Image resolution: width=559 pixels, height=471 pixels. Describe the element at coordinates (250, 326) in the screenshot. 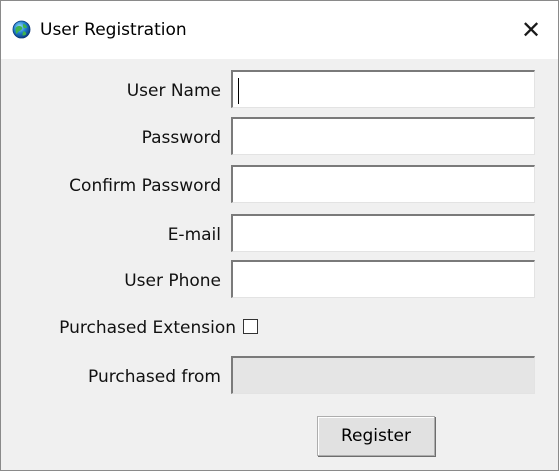

I see `purchased-extension-checkbox` at that location.